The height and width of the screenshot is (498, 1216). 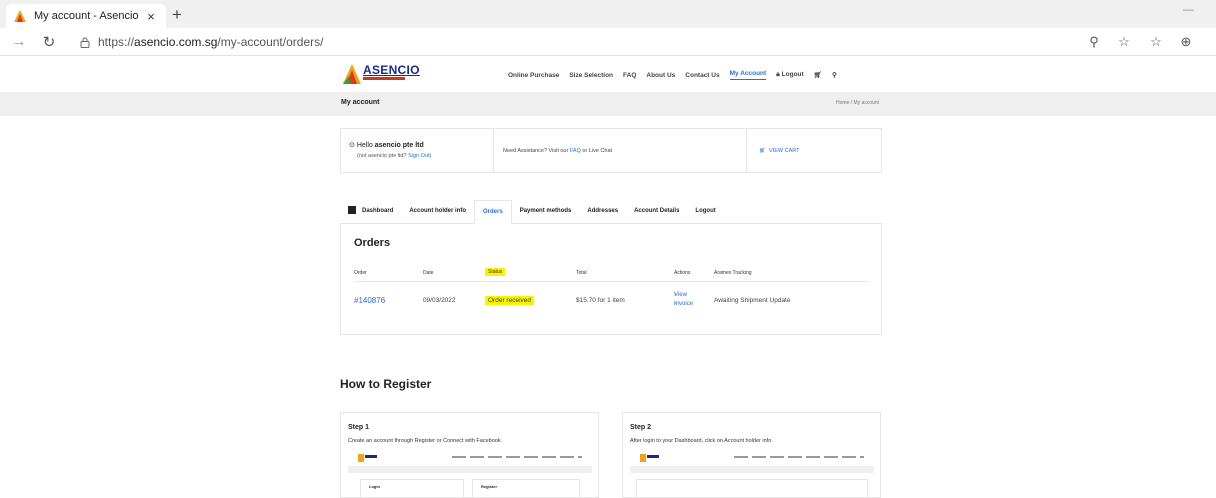 What do you see at coordinates (509, 300) in the screenshot?
I see `order-status: Order received` at bounding box center [509, 300].